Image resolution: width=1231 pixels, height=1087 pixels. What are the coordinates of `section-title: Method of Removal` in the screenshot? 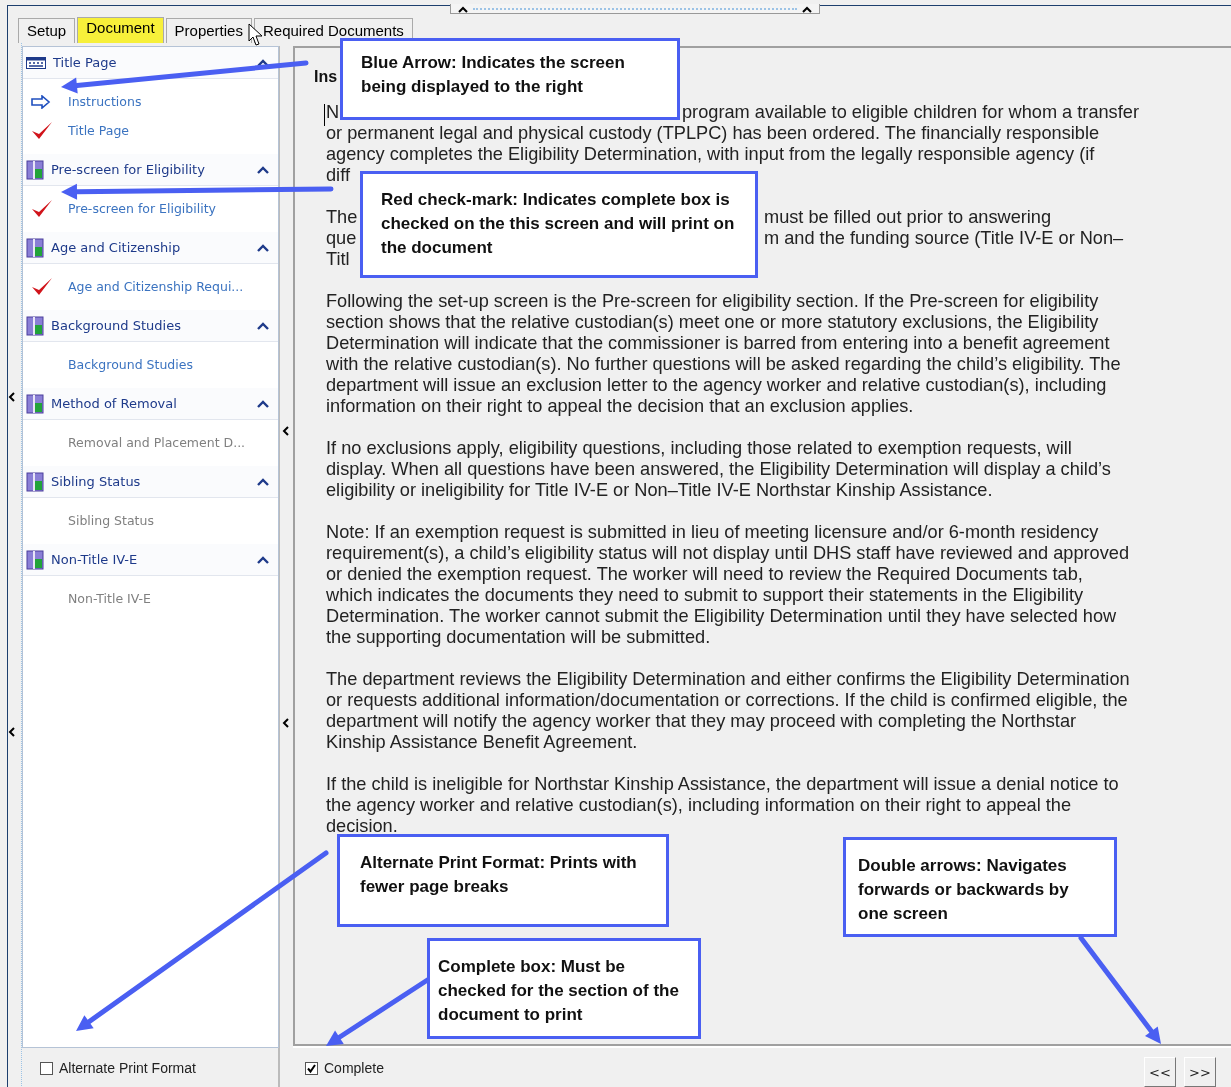 It's located at (114, 403).